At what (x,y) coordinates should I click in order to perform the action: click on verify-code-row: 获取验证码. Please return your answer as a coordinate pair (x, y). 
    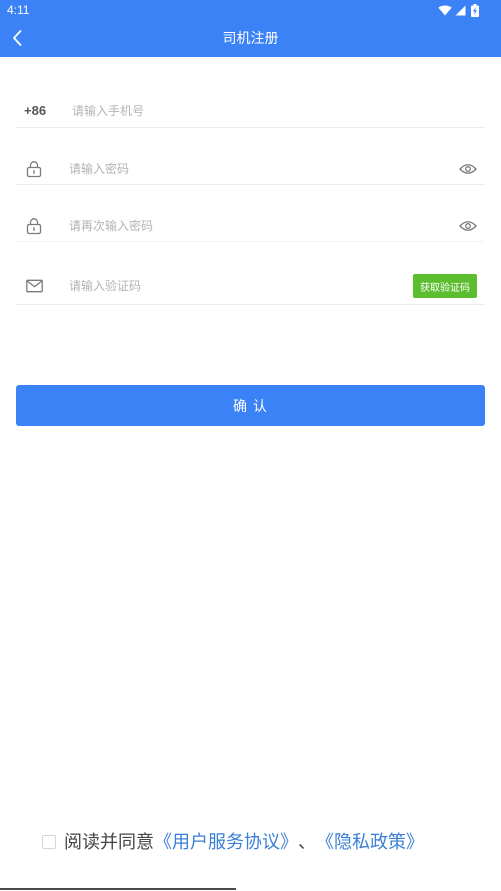
    Looking at the image, I should click on (250, 286).